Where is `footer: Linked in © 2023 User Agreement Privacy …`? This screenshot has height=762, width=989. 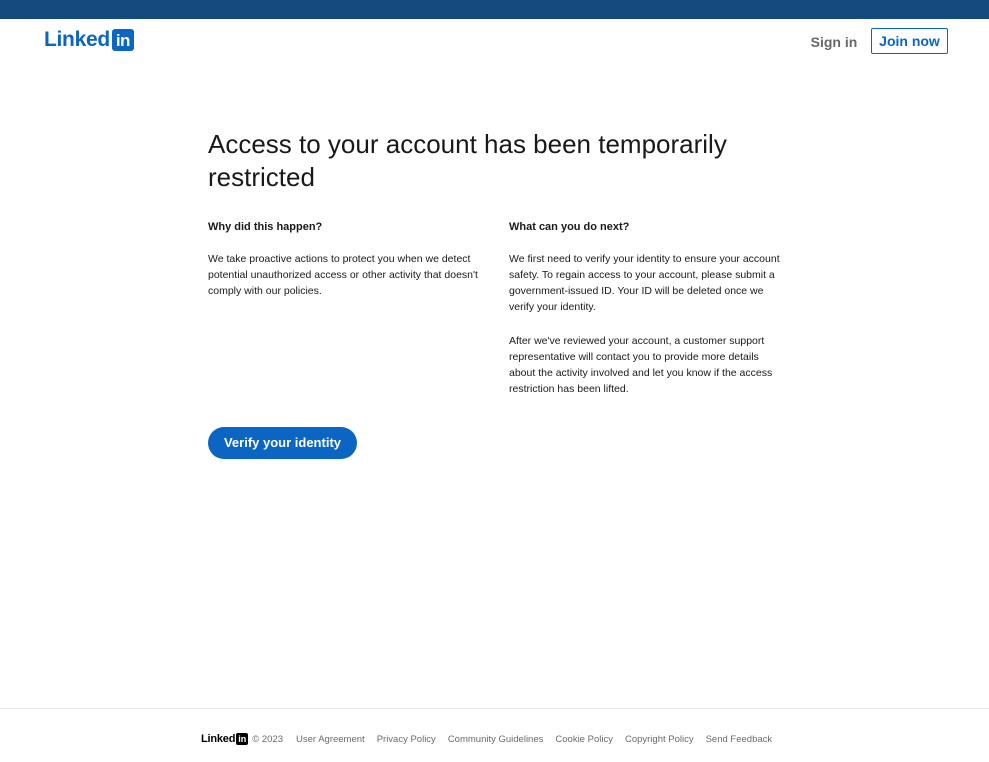
footer: Linked in © 2023 User Agreement Privacy … is located at coordinates (486, 739).